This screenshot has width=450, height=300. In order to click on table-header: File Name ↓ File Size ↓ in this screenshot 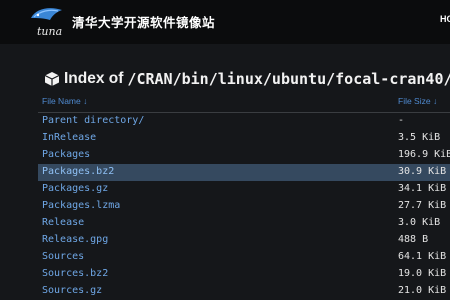, I will do `click(244, 101)`.